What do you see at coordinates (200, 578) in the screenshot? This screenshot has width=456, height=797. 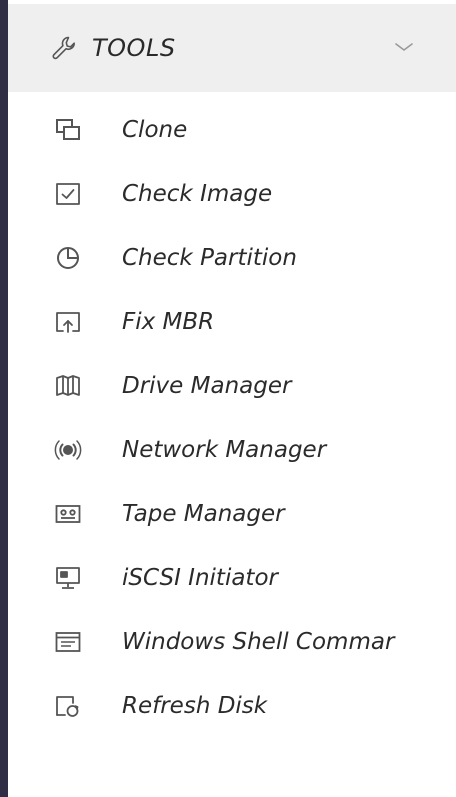 I see `menu-item-label: iSCSI Initiator` at bounding box center [200, 578].